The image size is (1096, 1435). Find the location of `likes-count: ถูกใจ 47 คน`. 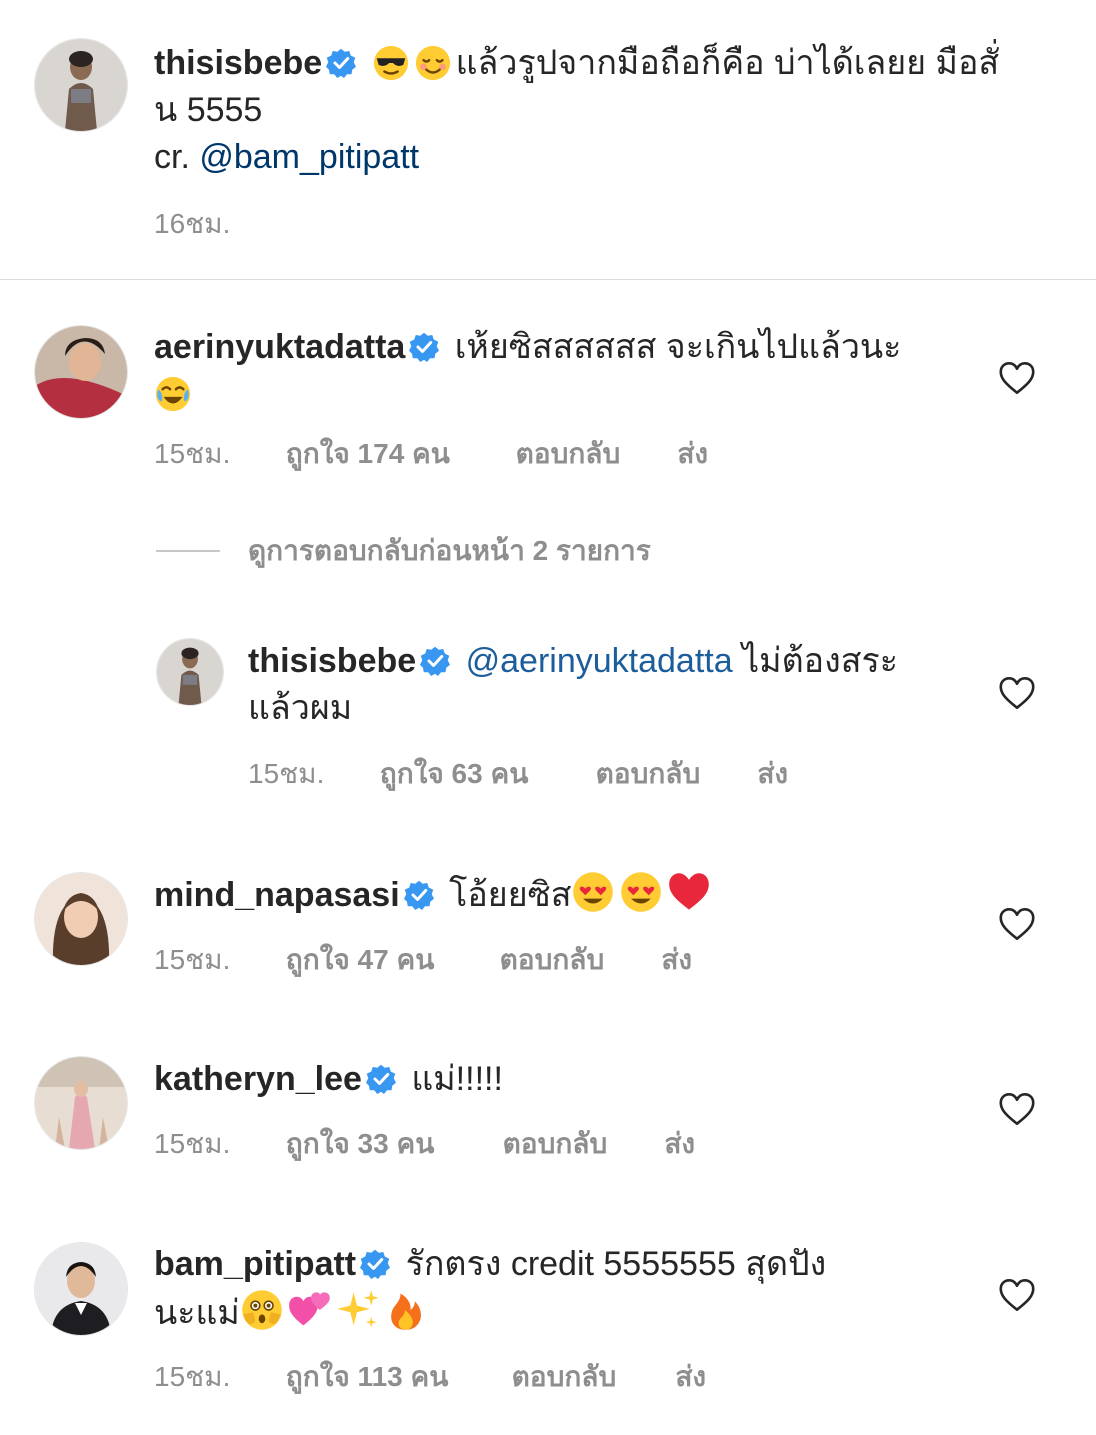

likes-count: ถูกใจ 47 คน is located at coordinates (389, 960).